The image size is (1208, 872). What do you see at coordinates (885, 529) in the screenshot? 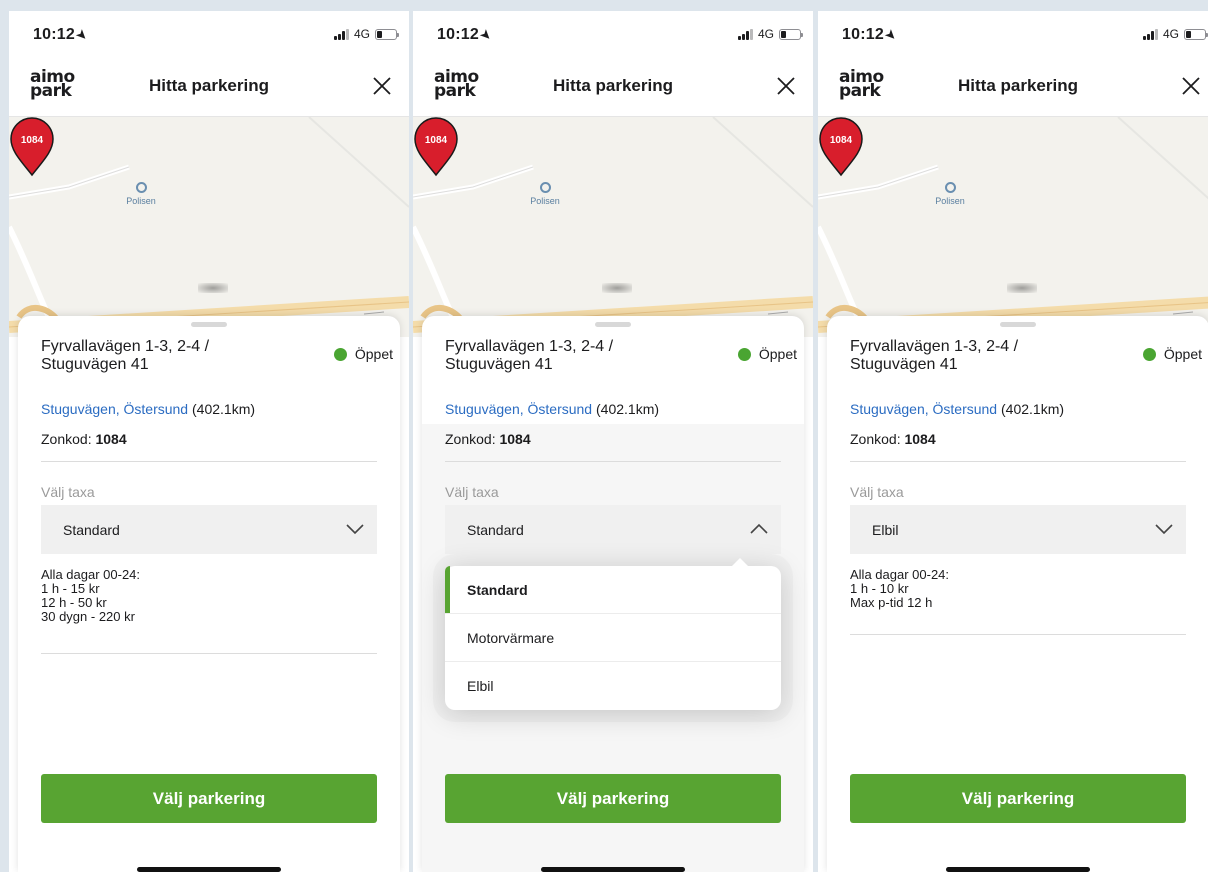
I see `taxa-select-value: Elbil` at bounding box center [885, 529].